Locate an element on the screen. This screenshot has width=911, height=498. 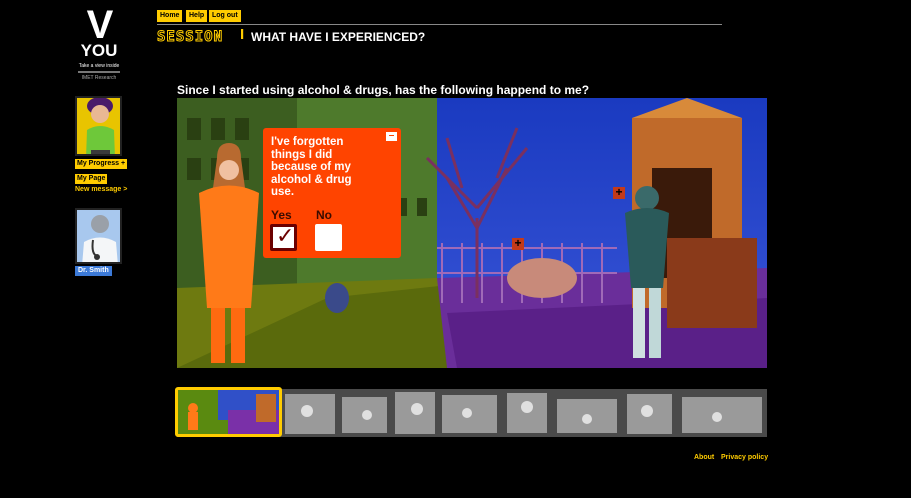
logout-button: Log out is located at coordinates (225, 16).